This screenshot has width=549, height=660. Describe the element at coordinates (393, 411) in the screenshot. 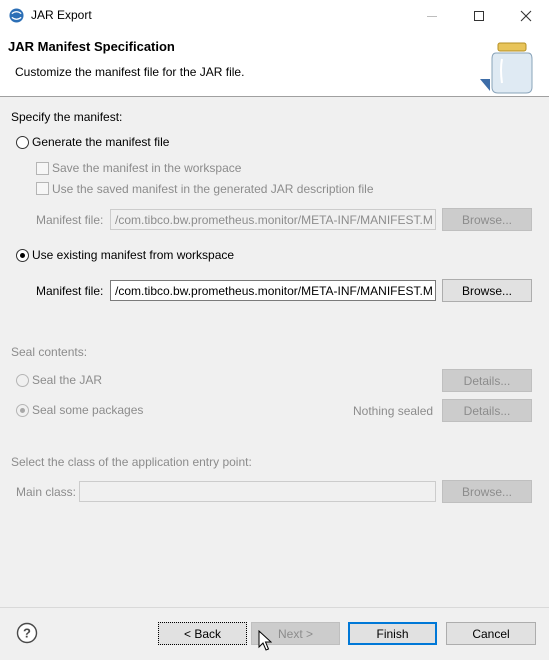

I see `nothing-sealed-status: Nothing sealed` at that location.